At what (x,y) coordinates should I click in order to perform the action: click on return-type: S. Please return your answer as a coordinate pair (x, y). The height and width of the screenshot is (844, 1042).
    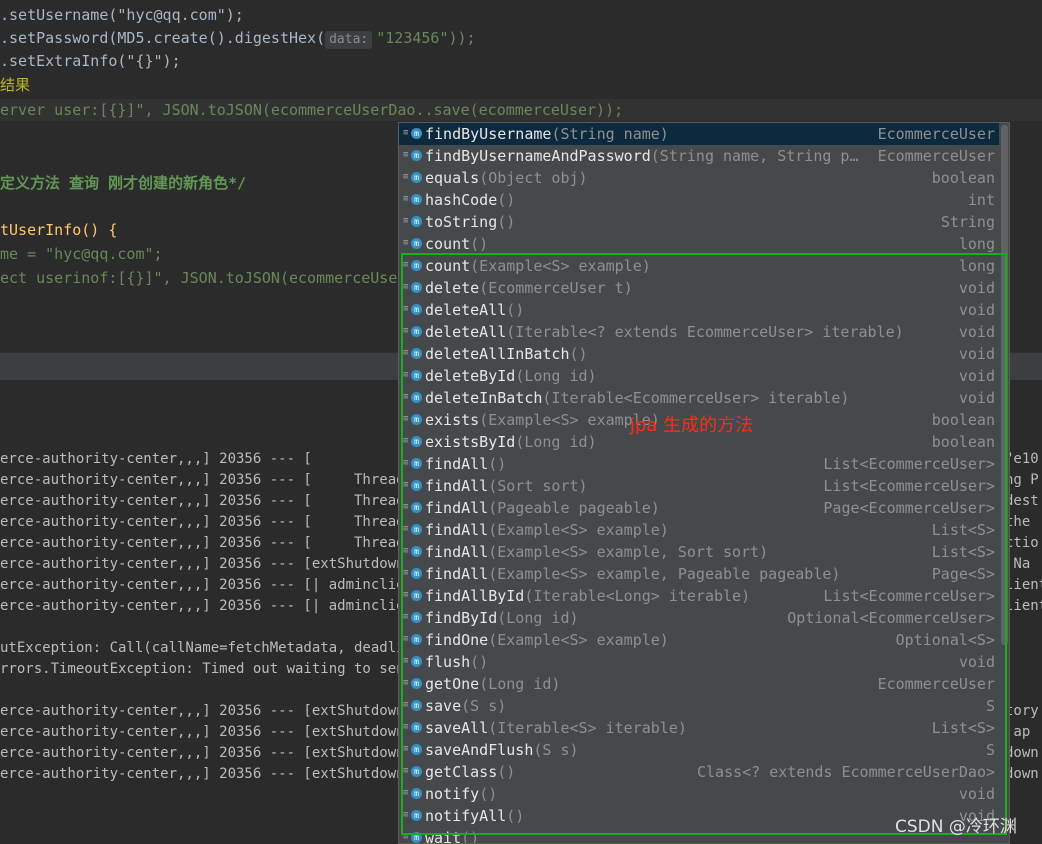
    Looking at the image, I should click on (990, 750).